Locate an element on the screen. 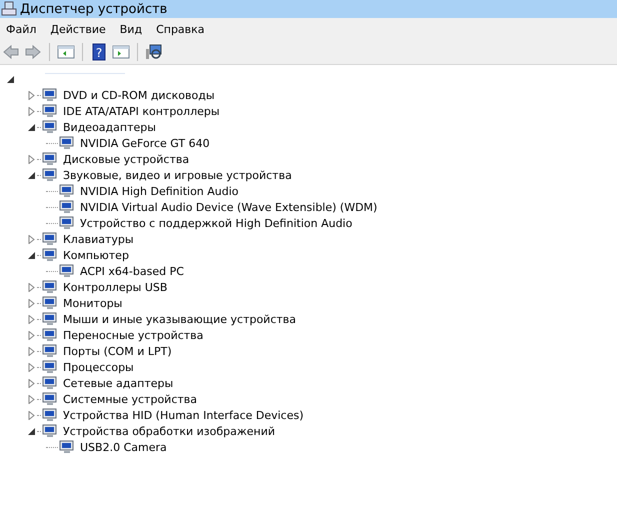  tree-item: Видеоадаптеры is located at coordinates (109, 127).